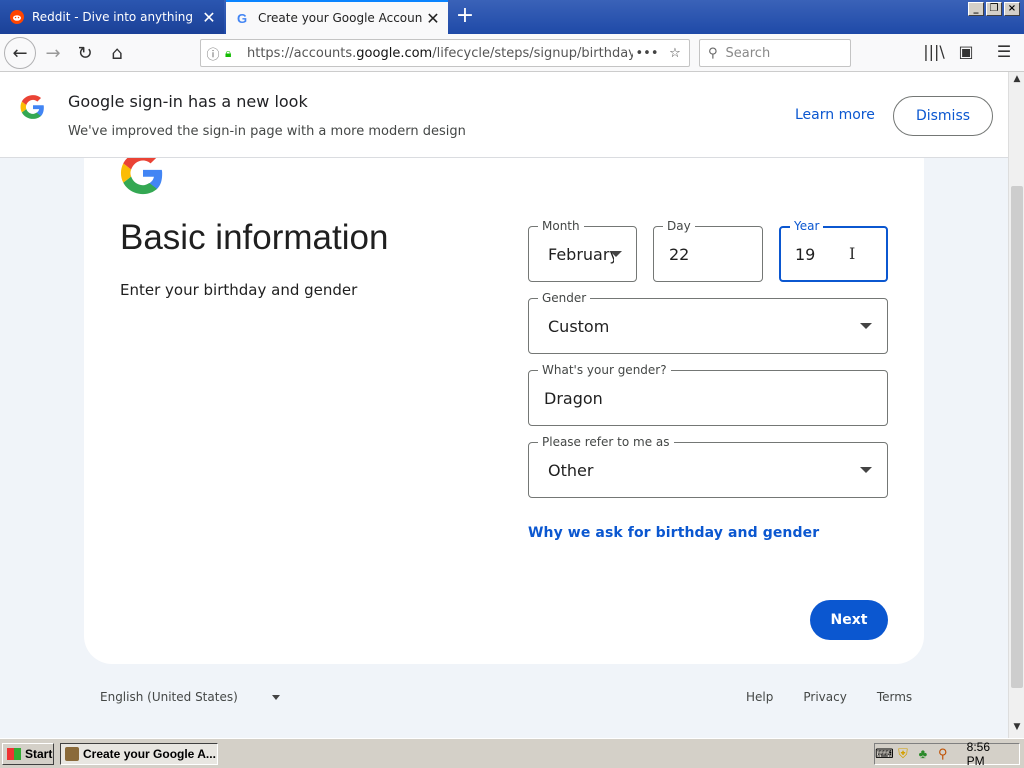 This screenshot has height=768, width=1024. I want to click on page-scrollbar: ▲ ▼, so click(1016, 405).